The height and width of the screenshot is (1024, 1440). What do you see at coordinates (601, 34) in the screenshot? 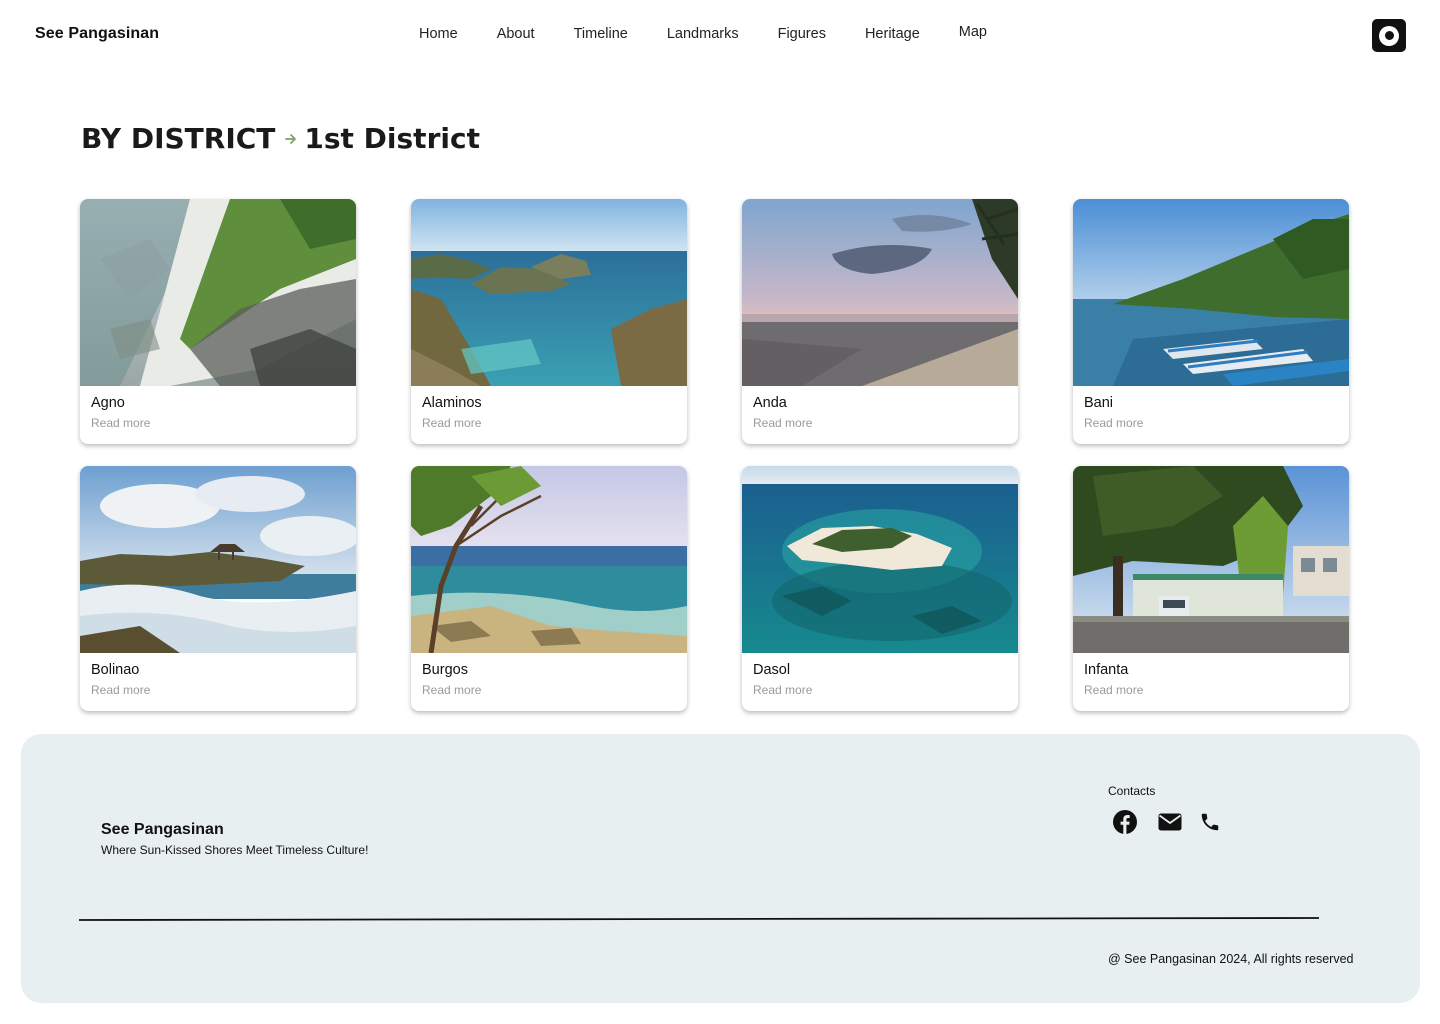
I see `nav-timeline: Timeline` at bounding box center [601, 34].